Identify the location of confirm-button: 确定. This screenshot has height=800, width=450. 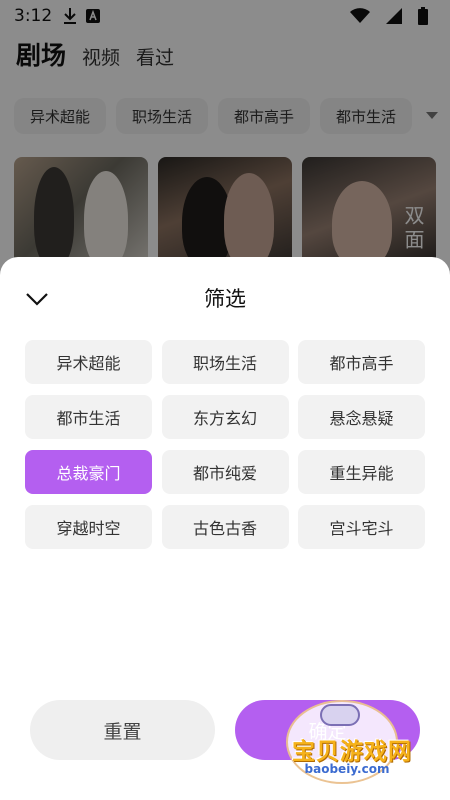
(327, 730).